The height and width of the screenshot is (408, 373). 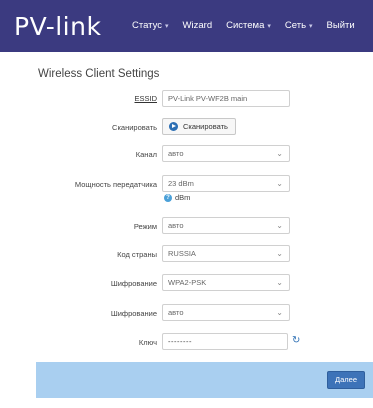 What do you see at coordinates (346, 380) in the screenshot?
I see `next-button: Далее` at bounding box center [346, 380].